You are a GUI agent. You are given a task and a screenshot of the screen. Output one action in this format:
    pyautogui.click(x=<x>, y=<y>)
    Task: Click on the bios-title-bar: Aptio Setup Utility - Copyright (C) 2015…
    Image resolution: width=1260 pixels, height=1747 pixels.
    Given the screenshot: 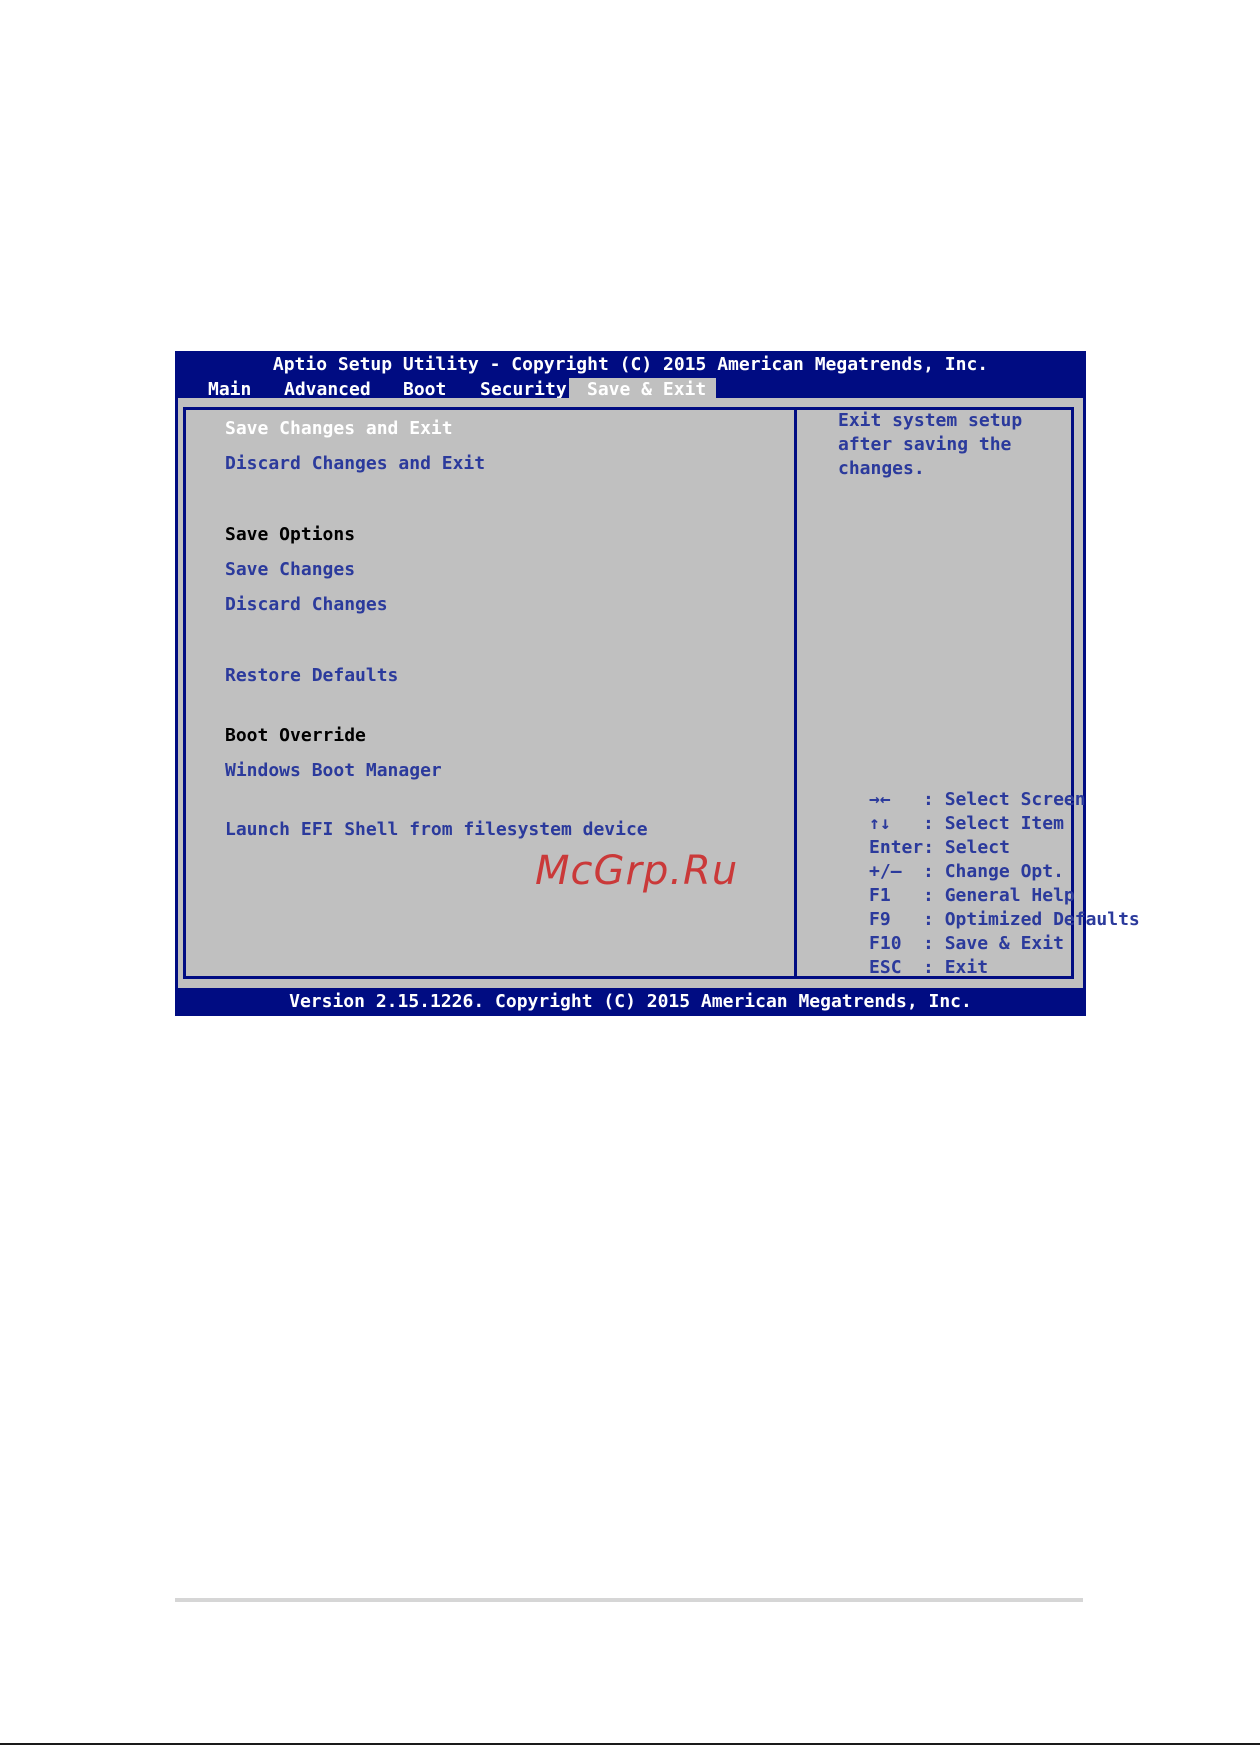 What is the action you would take?
    pyautogui.click(x=630, y=364)
    